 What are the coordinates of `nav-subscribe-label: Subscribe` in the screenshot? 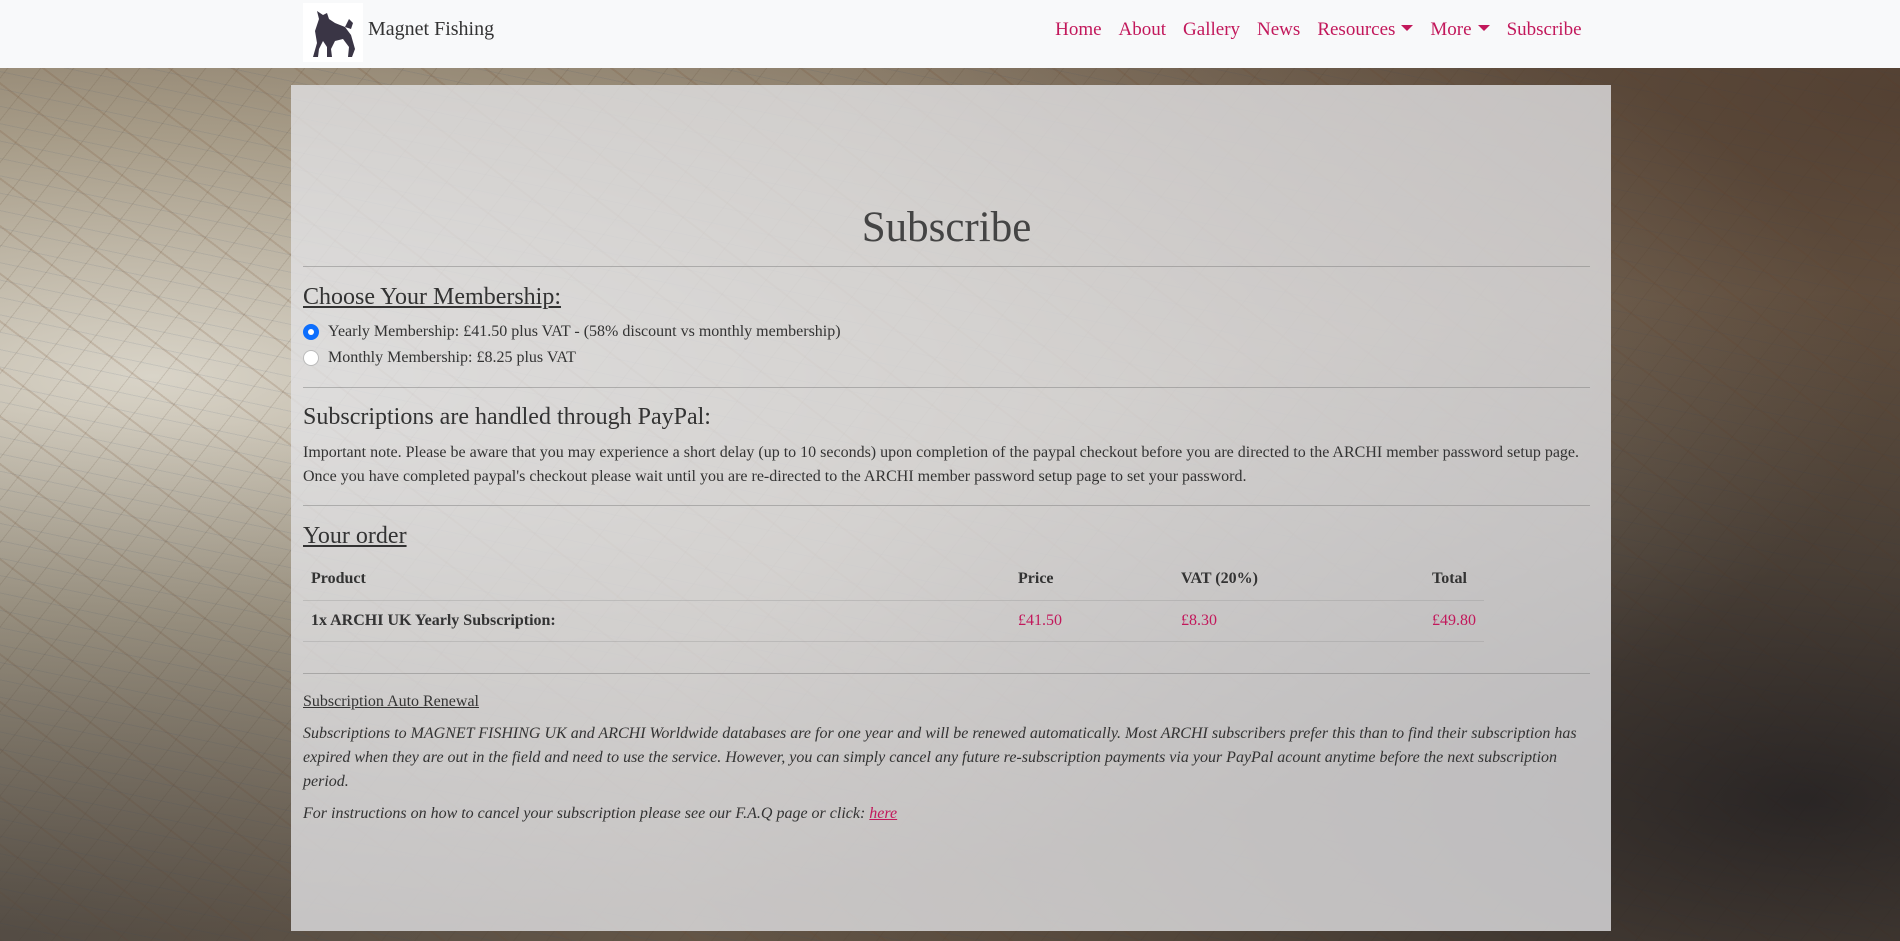 It's located at (1544, 29).